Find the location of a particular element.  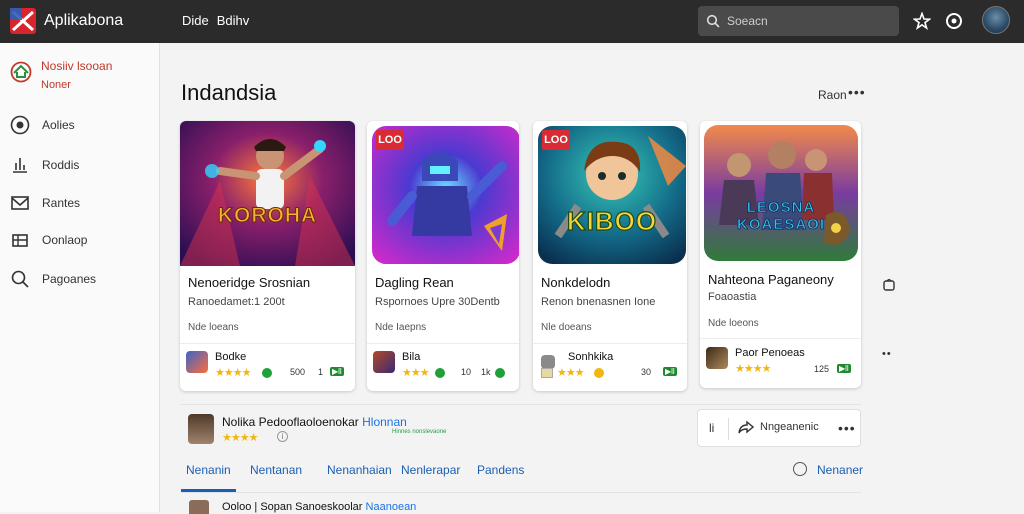

app-logo-icon is located at coordinates (23, 21).